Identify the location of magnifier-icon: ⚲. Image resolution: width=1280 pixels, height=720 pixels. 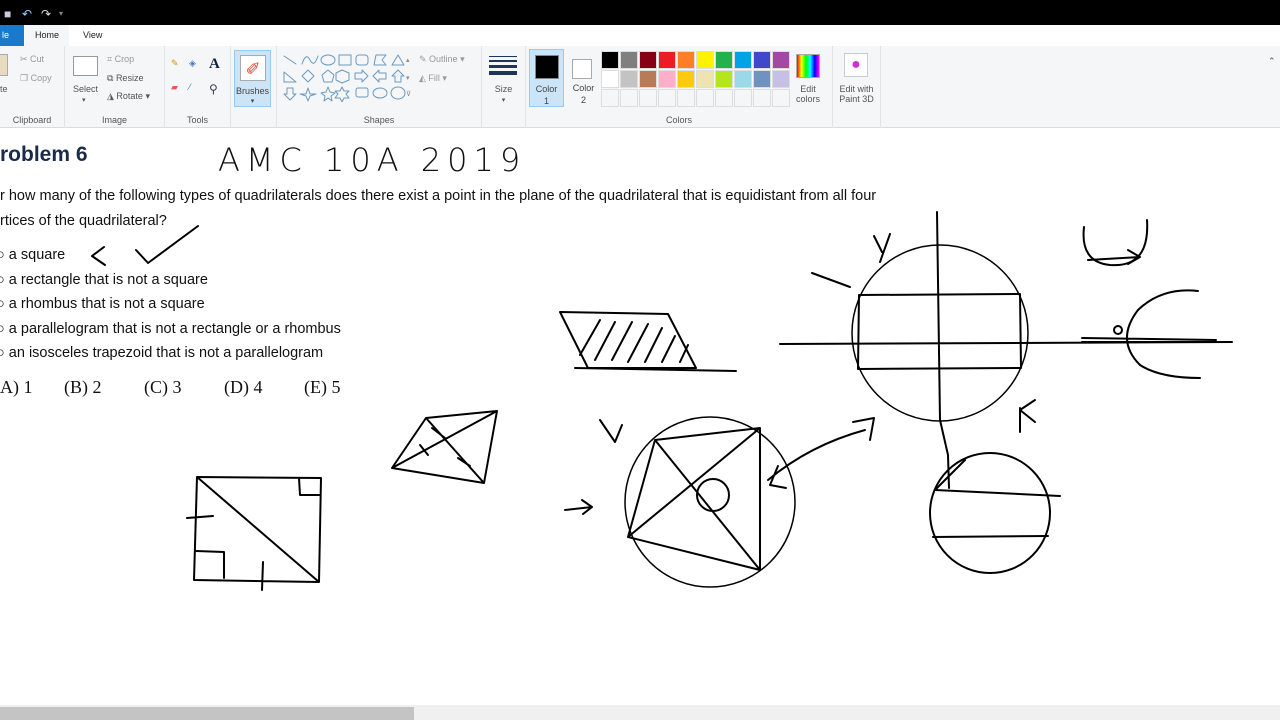
(213, 89).